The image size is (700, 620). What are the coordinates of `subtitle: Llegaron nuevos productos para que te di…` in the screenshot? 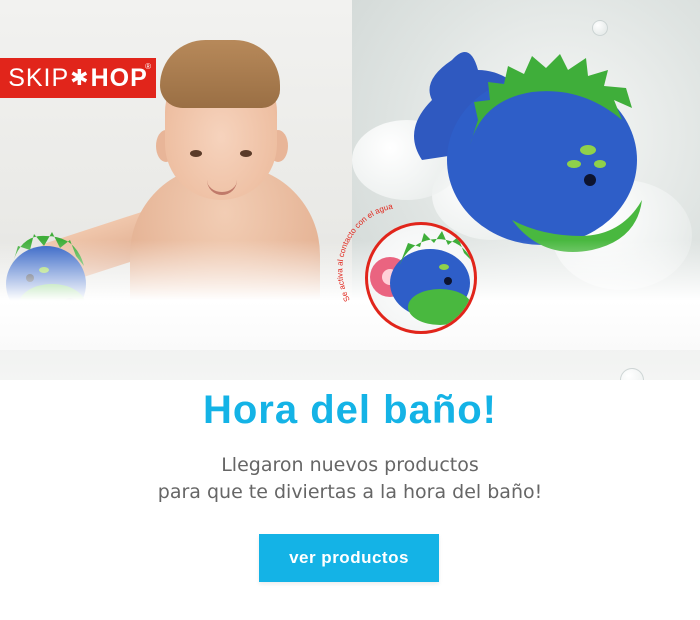 It's located at (350, 479).